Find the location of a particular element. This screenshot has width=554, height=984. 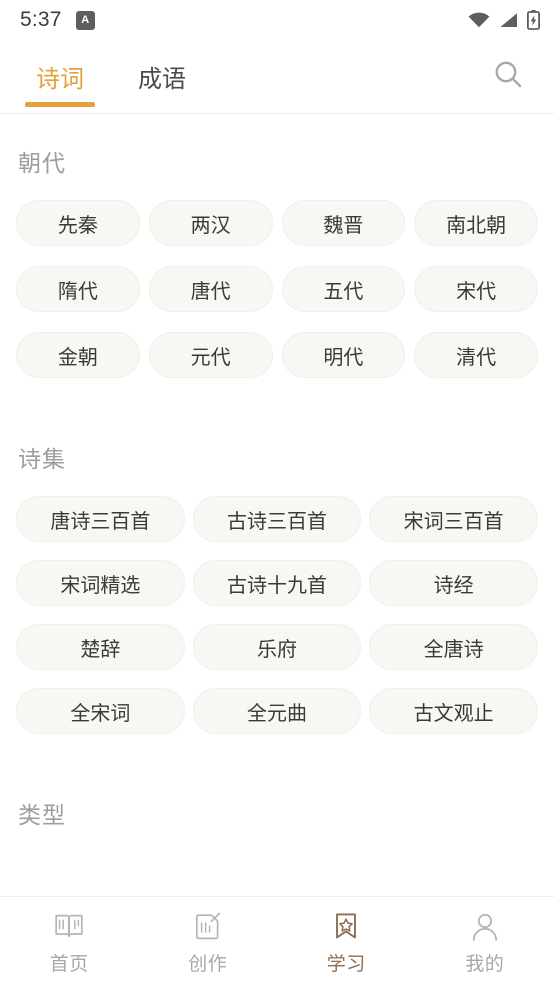

bottom-navigation-bar: 首页 创作 学习 我的 is located at coordinates (277, 940).